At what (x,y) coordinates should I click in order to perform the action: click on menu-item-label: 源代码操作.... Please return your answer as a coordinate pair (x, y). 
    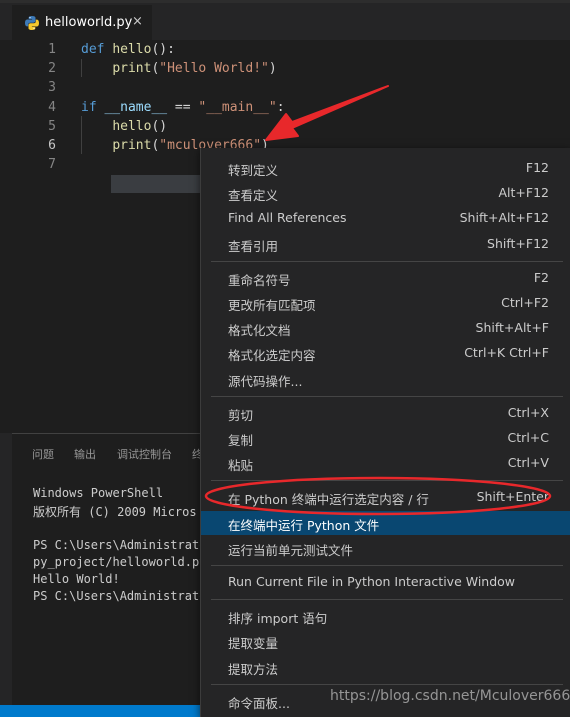
    Looking at the image, I should click on (265, 381).